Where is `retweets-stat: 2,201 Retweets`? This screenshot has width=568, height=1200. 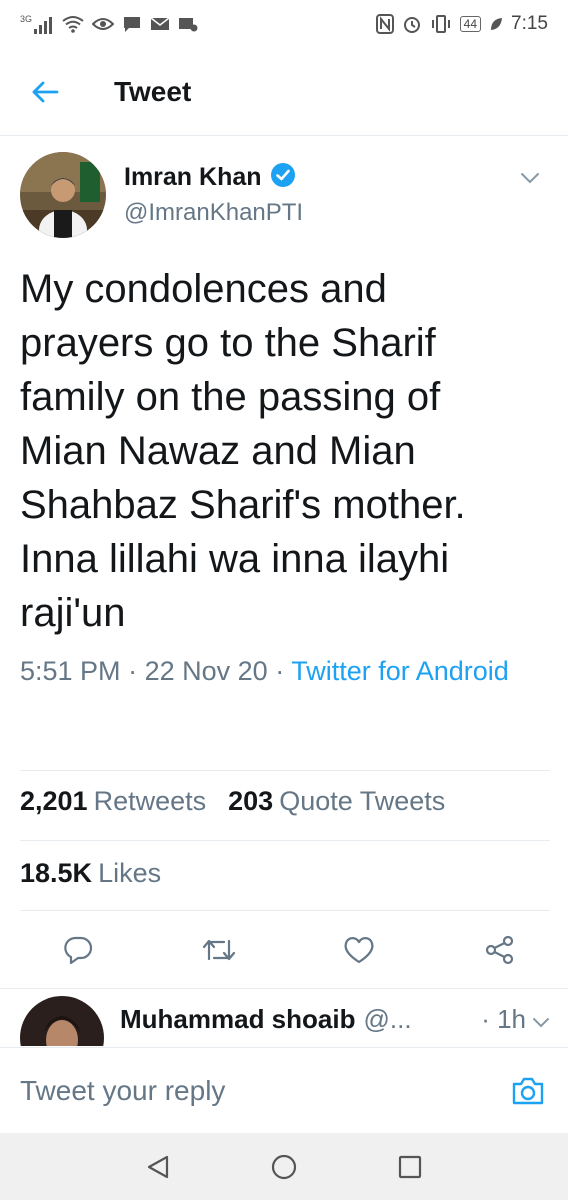
retweets-stat: 2,201 Retweets is located at coordinates (113, 801).